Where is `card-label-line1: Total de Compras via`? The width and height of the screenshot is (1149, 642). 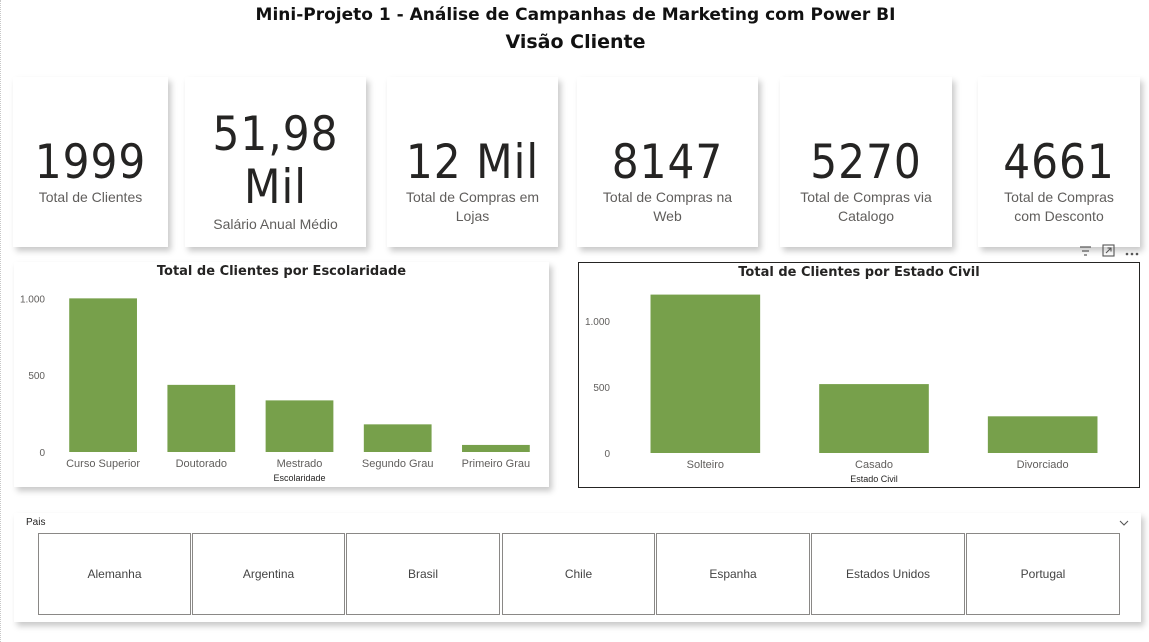
card-label-line1: Total de Compras via is located at coordinates (866, 197).